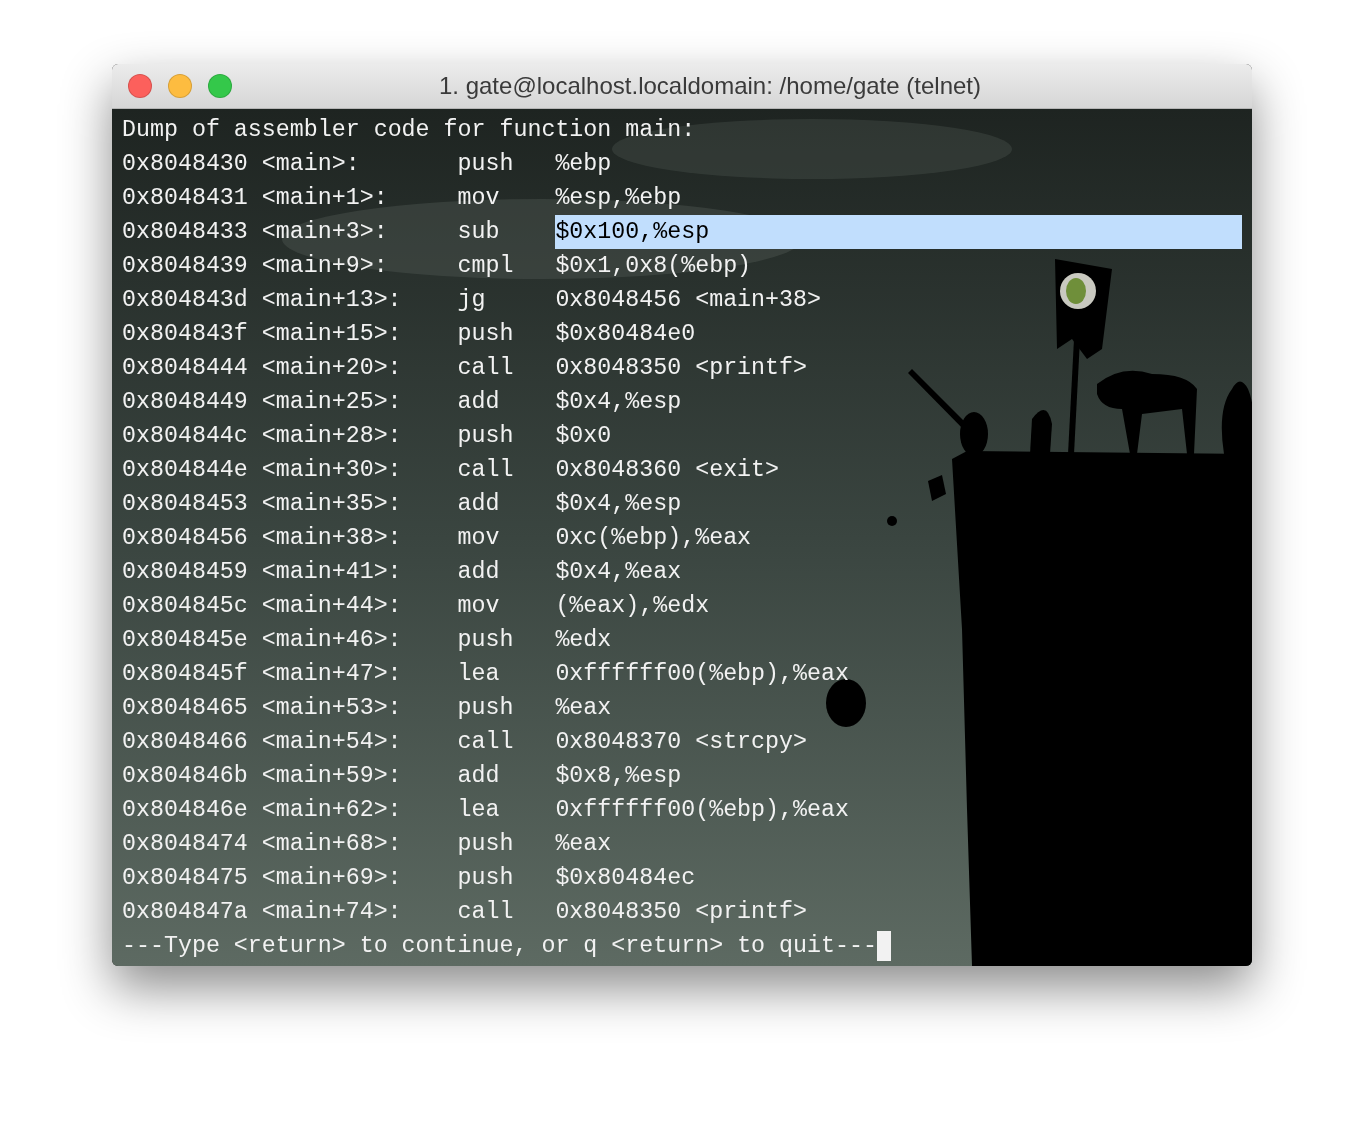 This screenshot has height=1126, width=1364. What do you see at coordinates (311, 164) in the screenshot?
I see `symbol-text: <main>:` at bounding box center [311, 164].